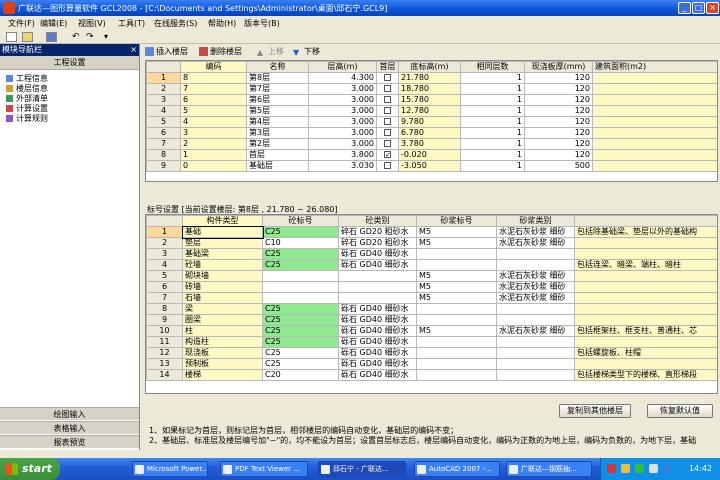 Image resolution: width=720 pixels, height=480 pixels. Describe the element at coordinates (456, 232) in the screenshot. I see `mortar-grade-cell: M5` at that location.